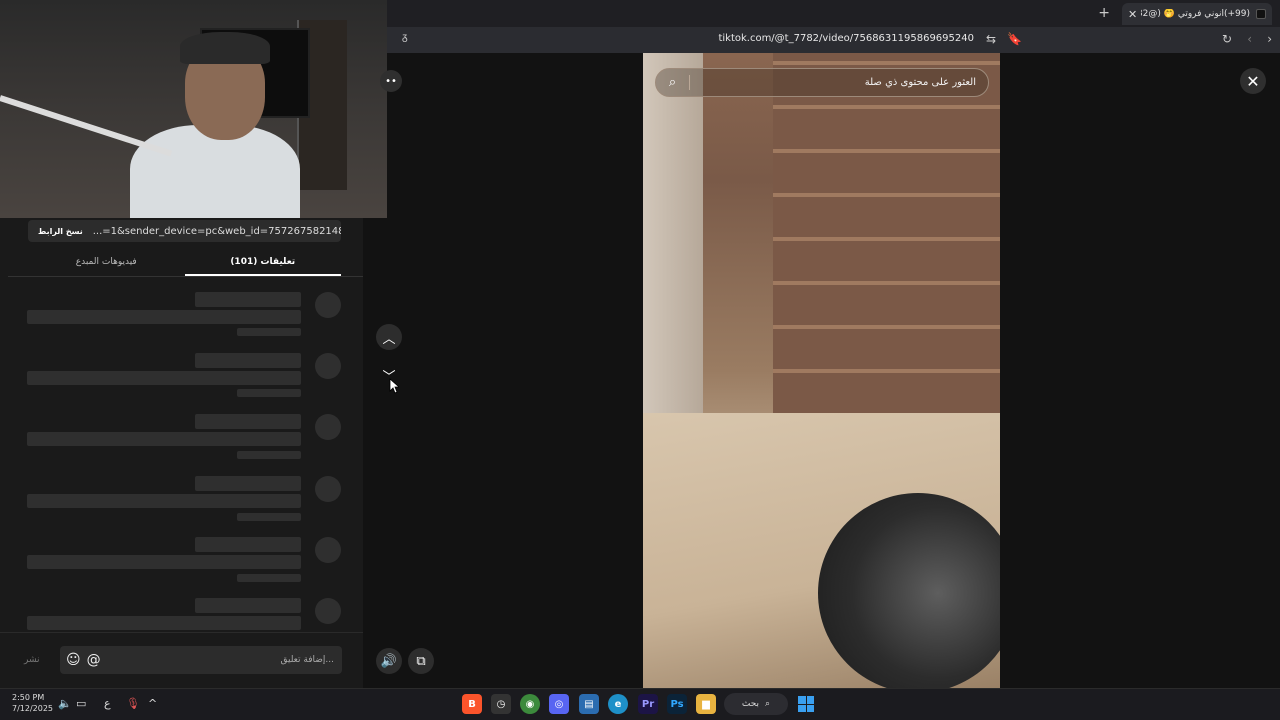 The width and height of the screenshot is (1280, 720). What do you see at coordinates (673, 233) in the screenshot?
I see `video-wall-edge` at bounding box center [673, 233].